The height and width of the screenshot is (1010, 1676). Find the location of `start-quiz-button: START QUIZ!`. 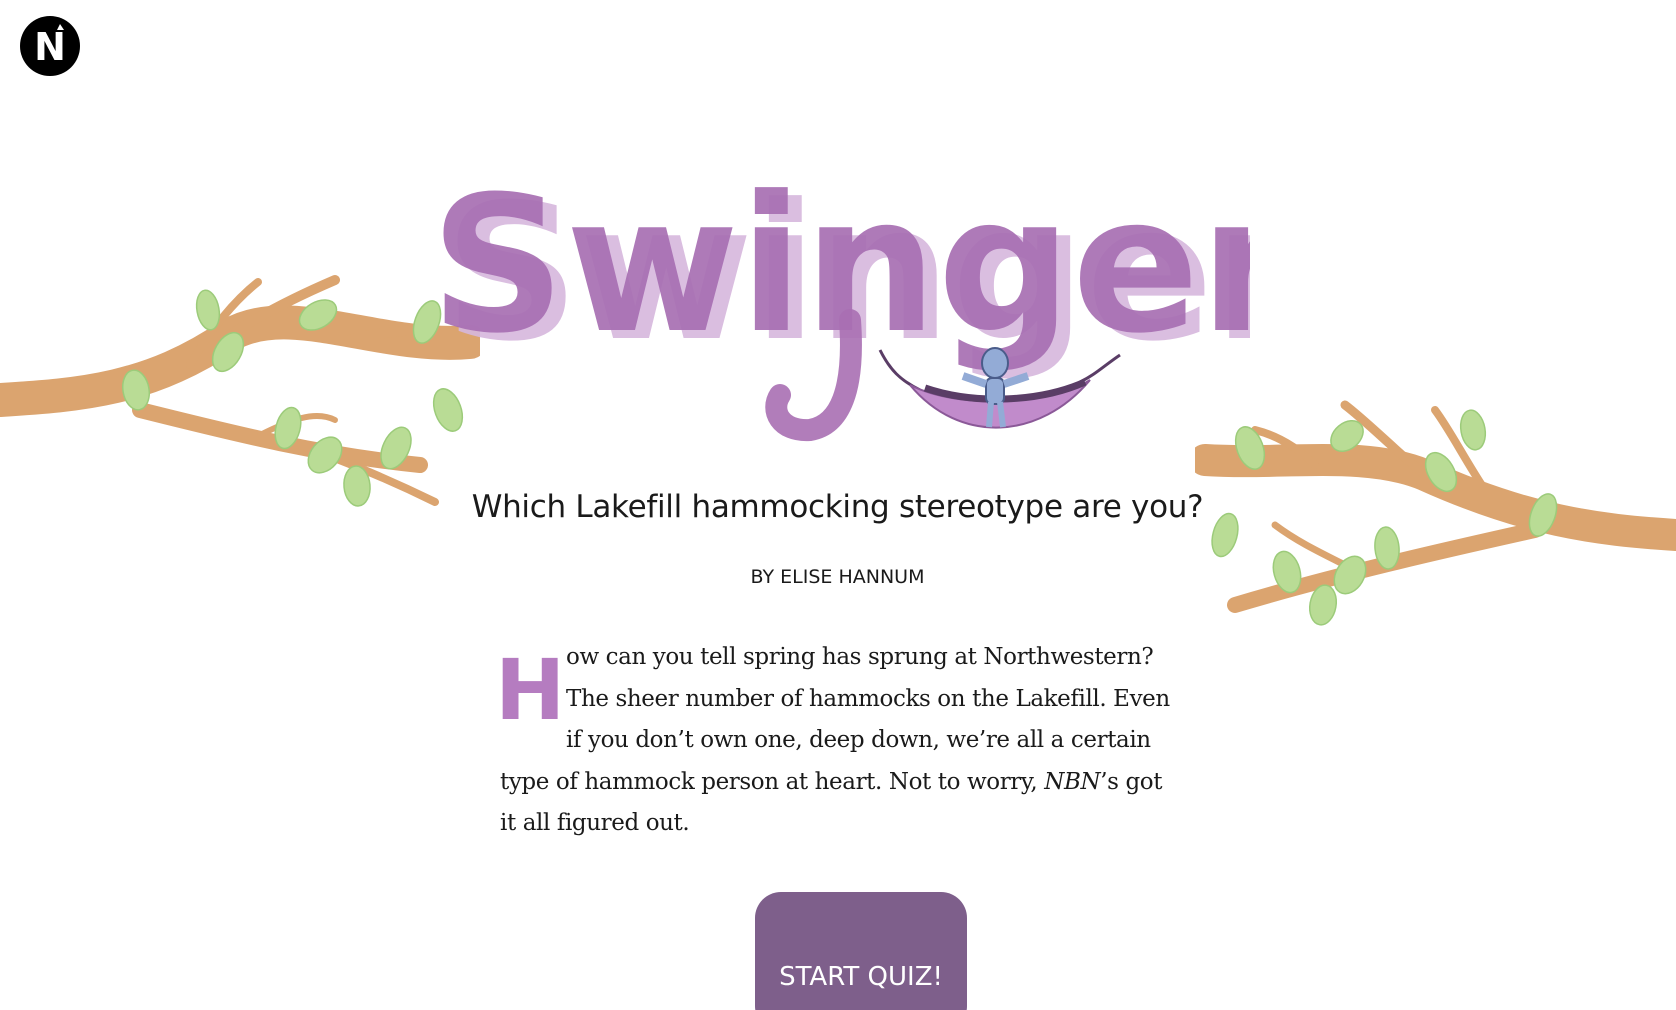

start-quiz-button: START QUIZ! is located at coordinates (861, 951).